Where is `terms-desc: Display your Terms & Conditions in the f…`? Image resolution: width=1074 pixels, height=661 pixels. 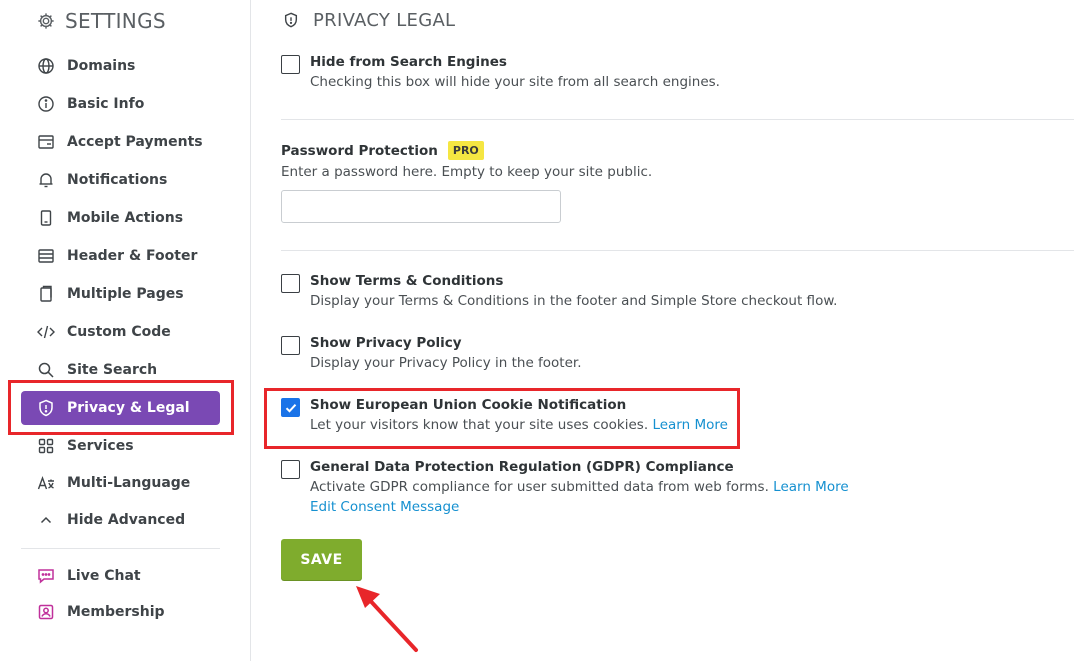 terms-desc: Display your Terms & Conditions in the f… is located at coordinates (574, 301).